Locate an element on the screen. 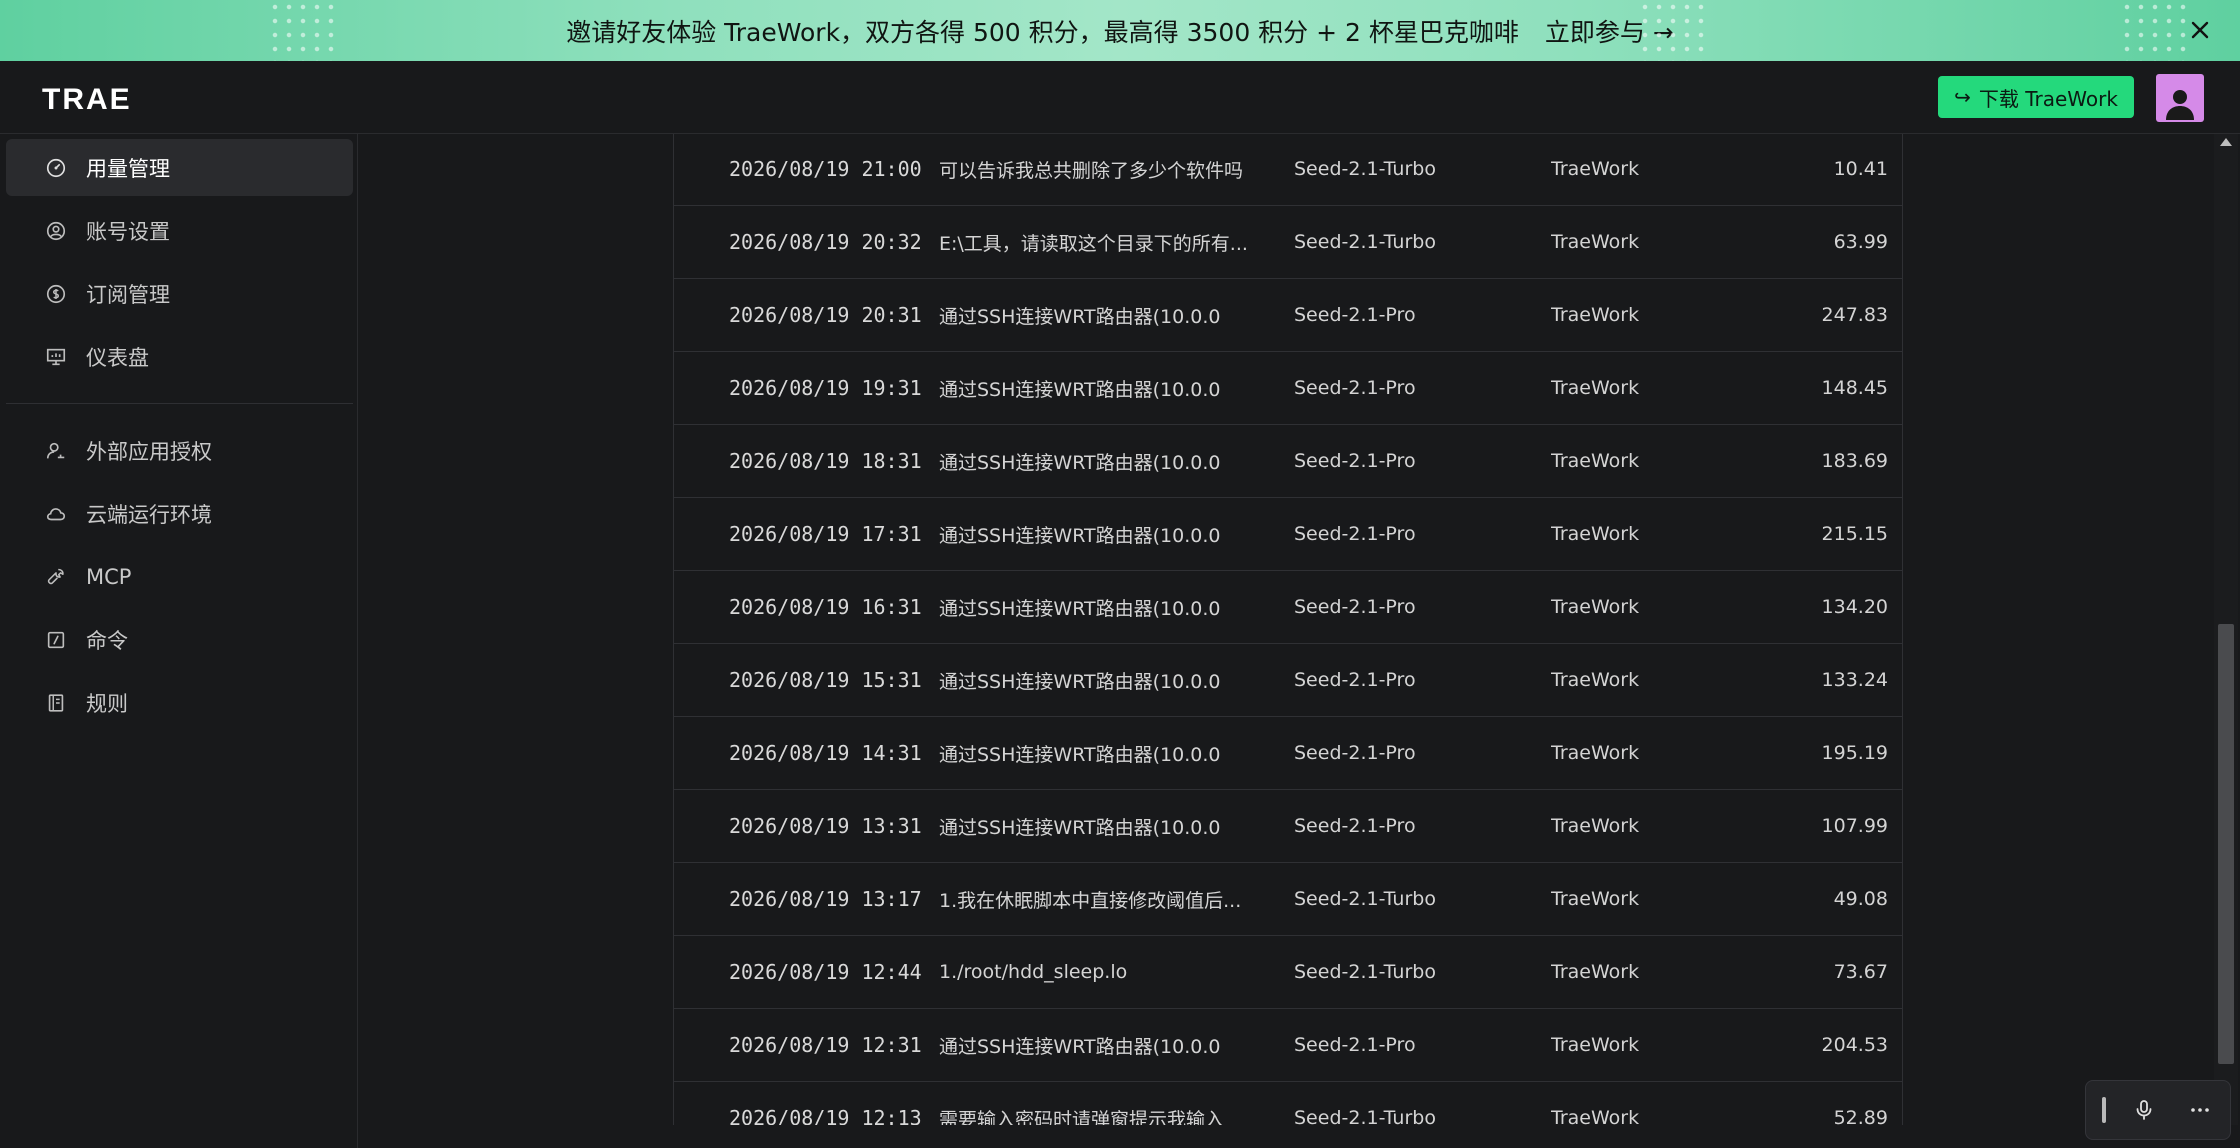 This screenshot has height=1148, width=2240. user-avatar is located at coordinates (2180, 98).